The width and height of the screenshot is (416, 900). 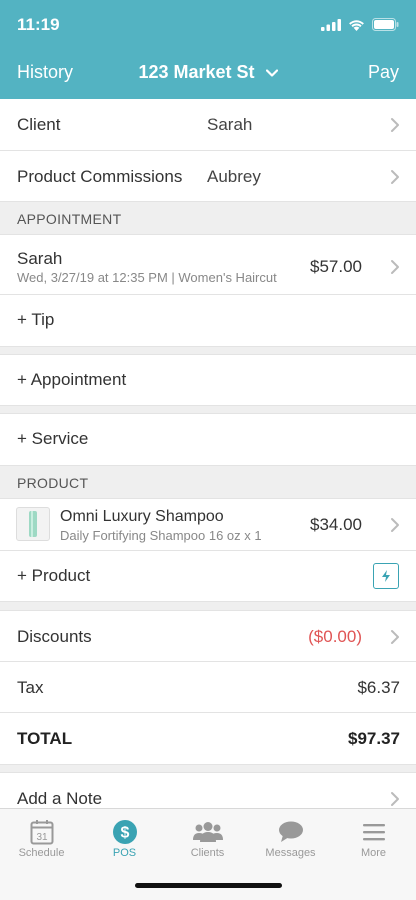 I want to click on wifi-icon, so click(x=356, y=25).